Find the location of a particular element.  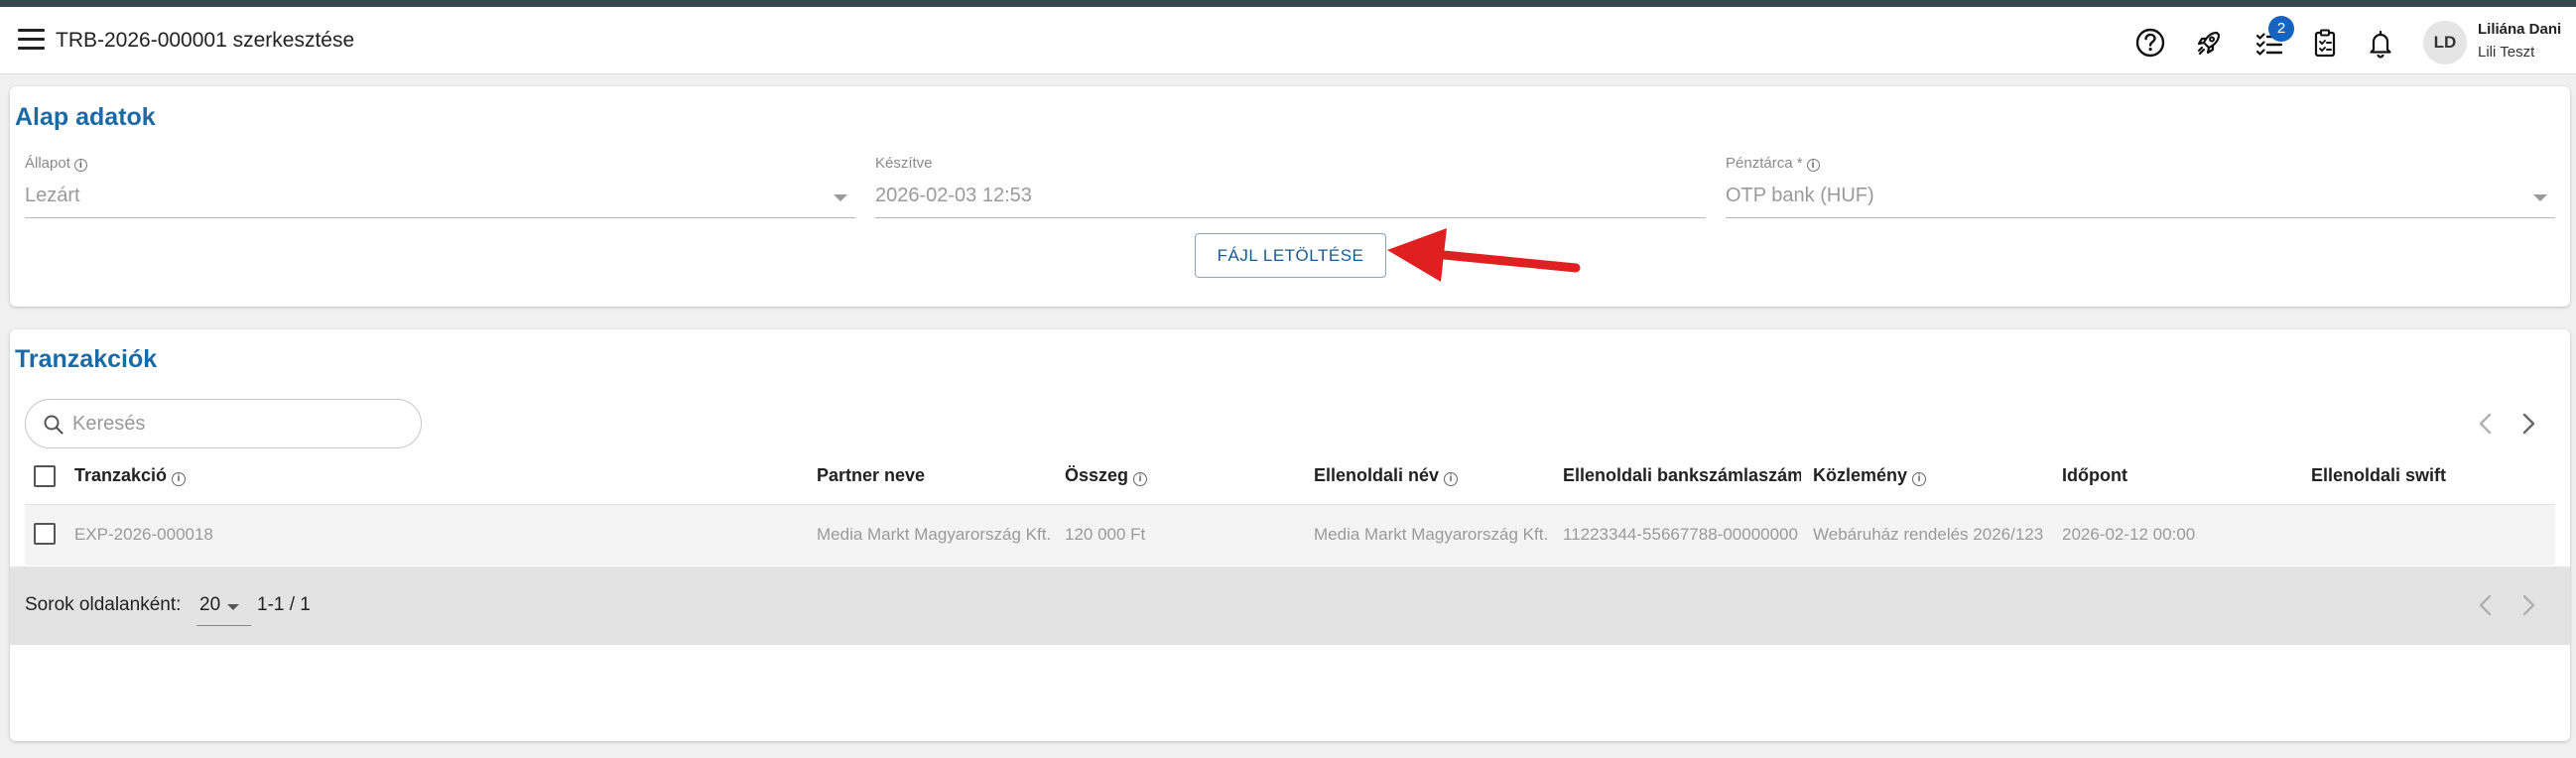

pagination-range: 1-1 / 1 is located at coordinates (284, 604).